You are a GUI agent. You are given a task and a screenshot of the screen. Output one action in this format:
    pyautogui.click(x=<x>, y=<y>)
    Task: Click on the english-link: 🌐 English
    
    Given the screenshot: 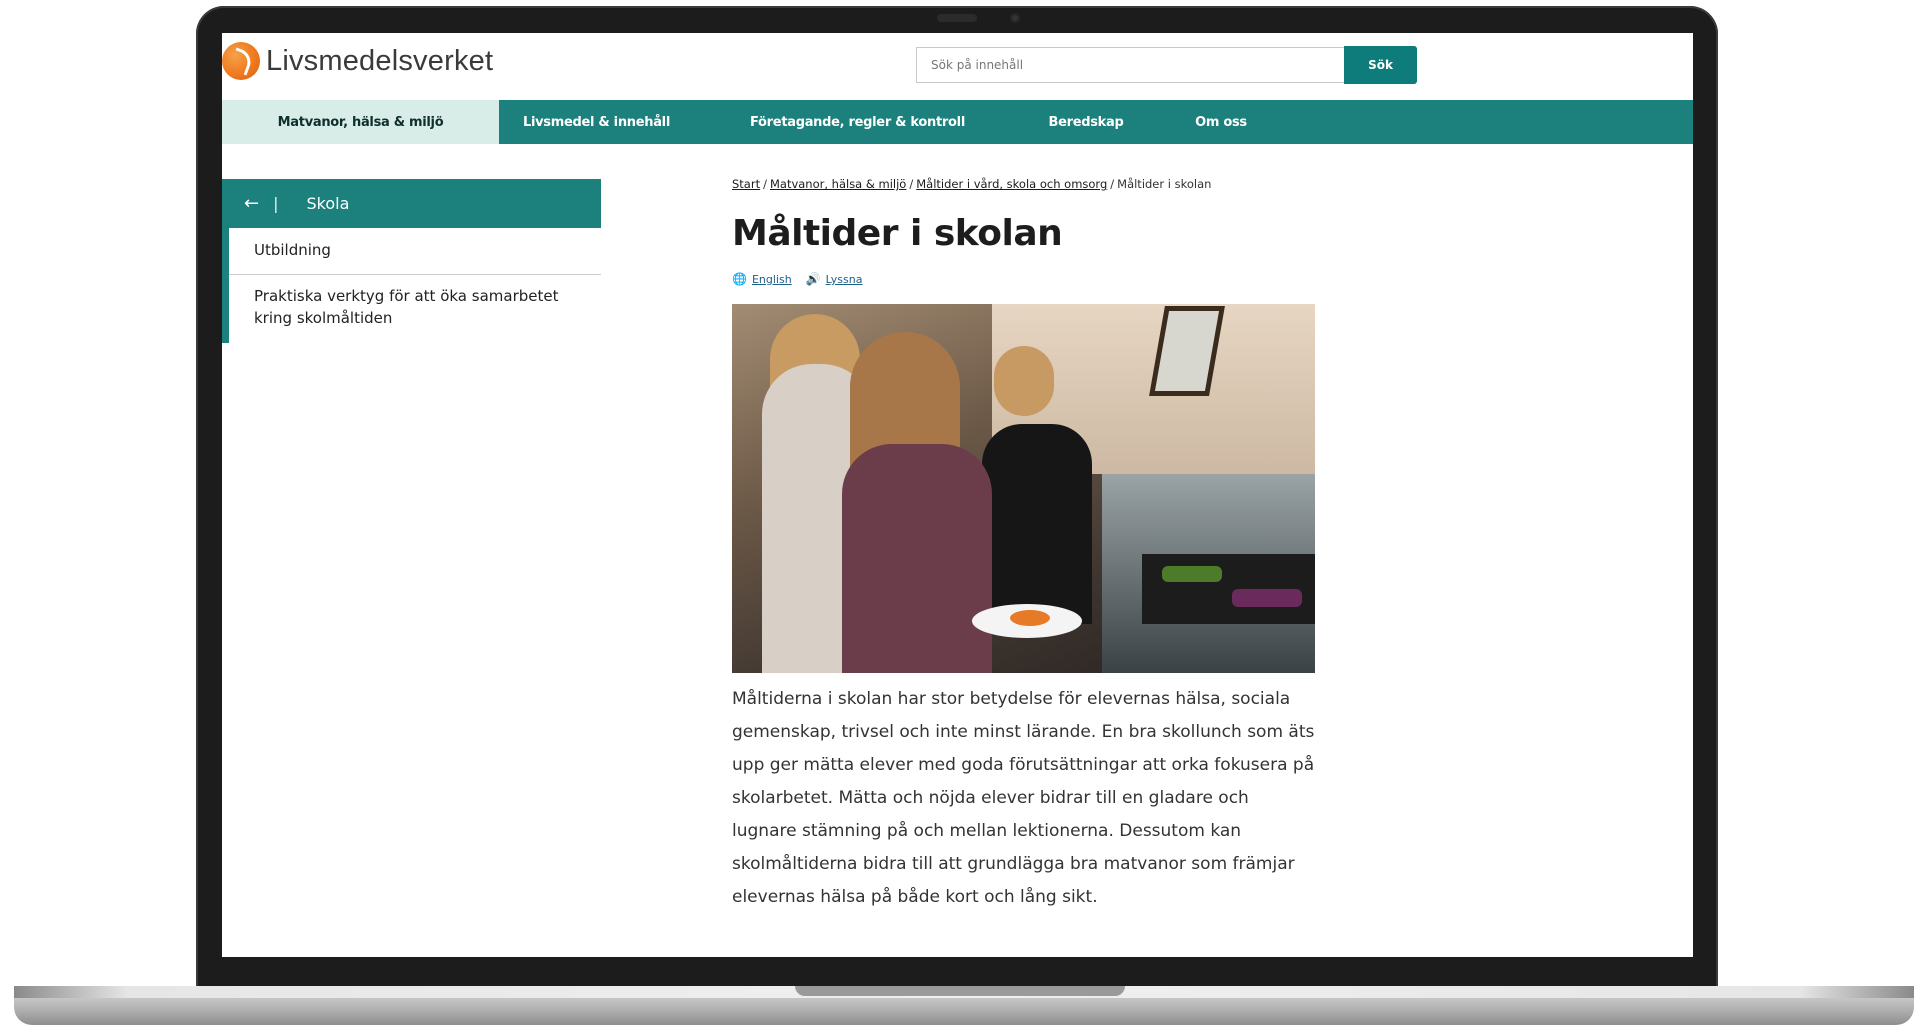 What is the action you would take?
    pyautogui.click(x=762, y=279)
    